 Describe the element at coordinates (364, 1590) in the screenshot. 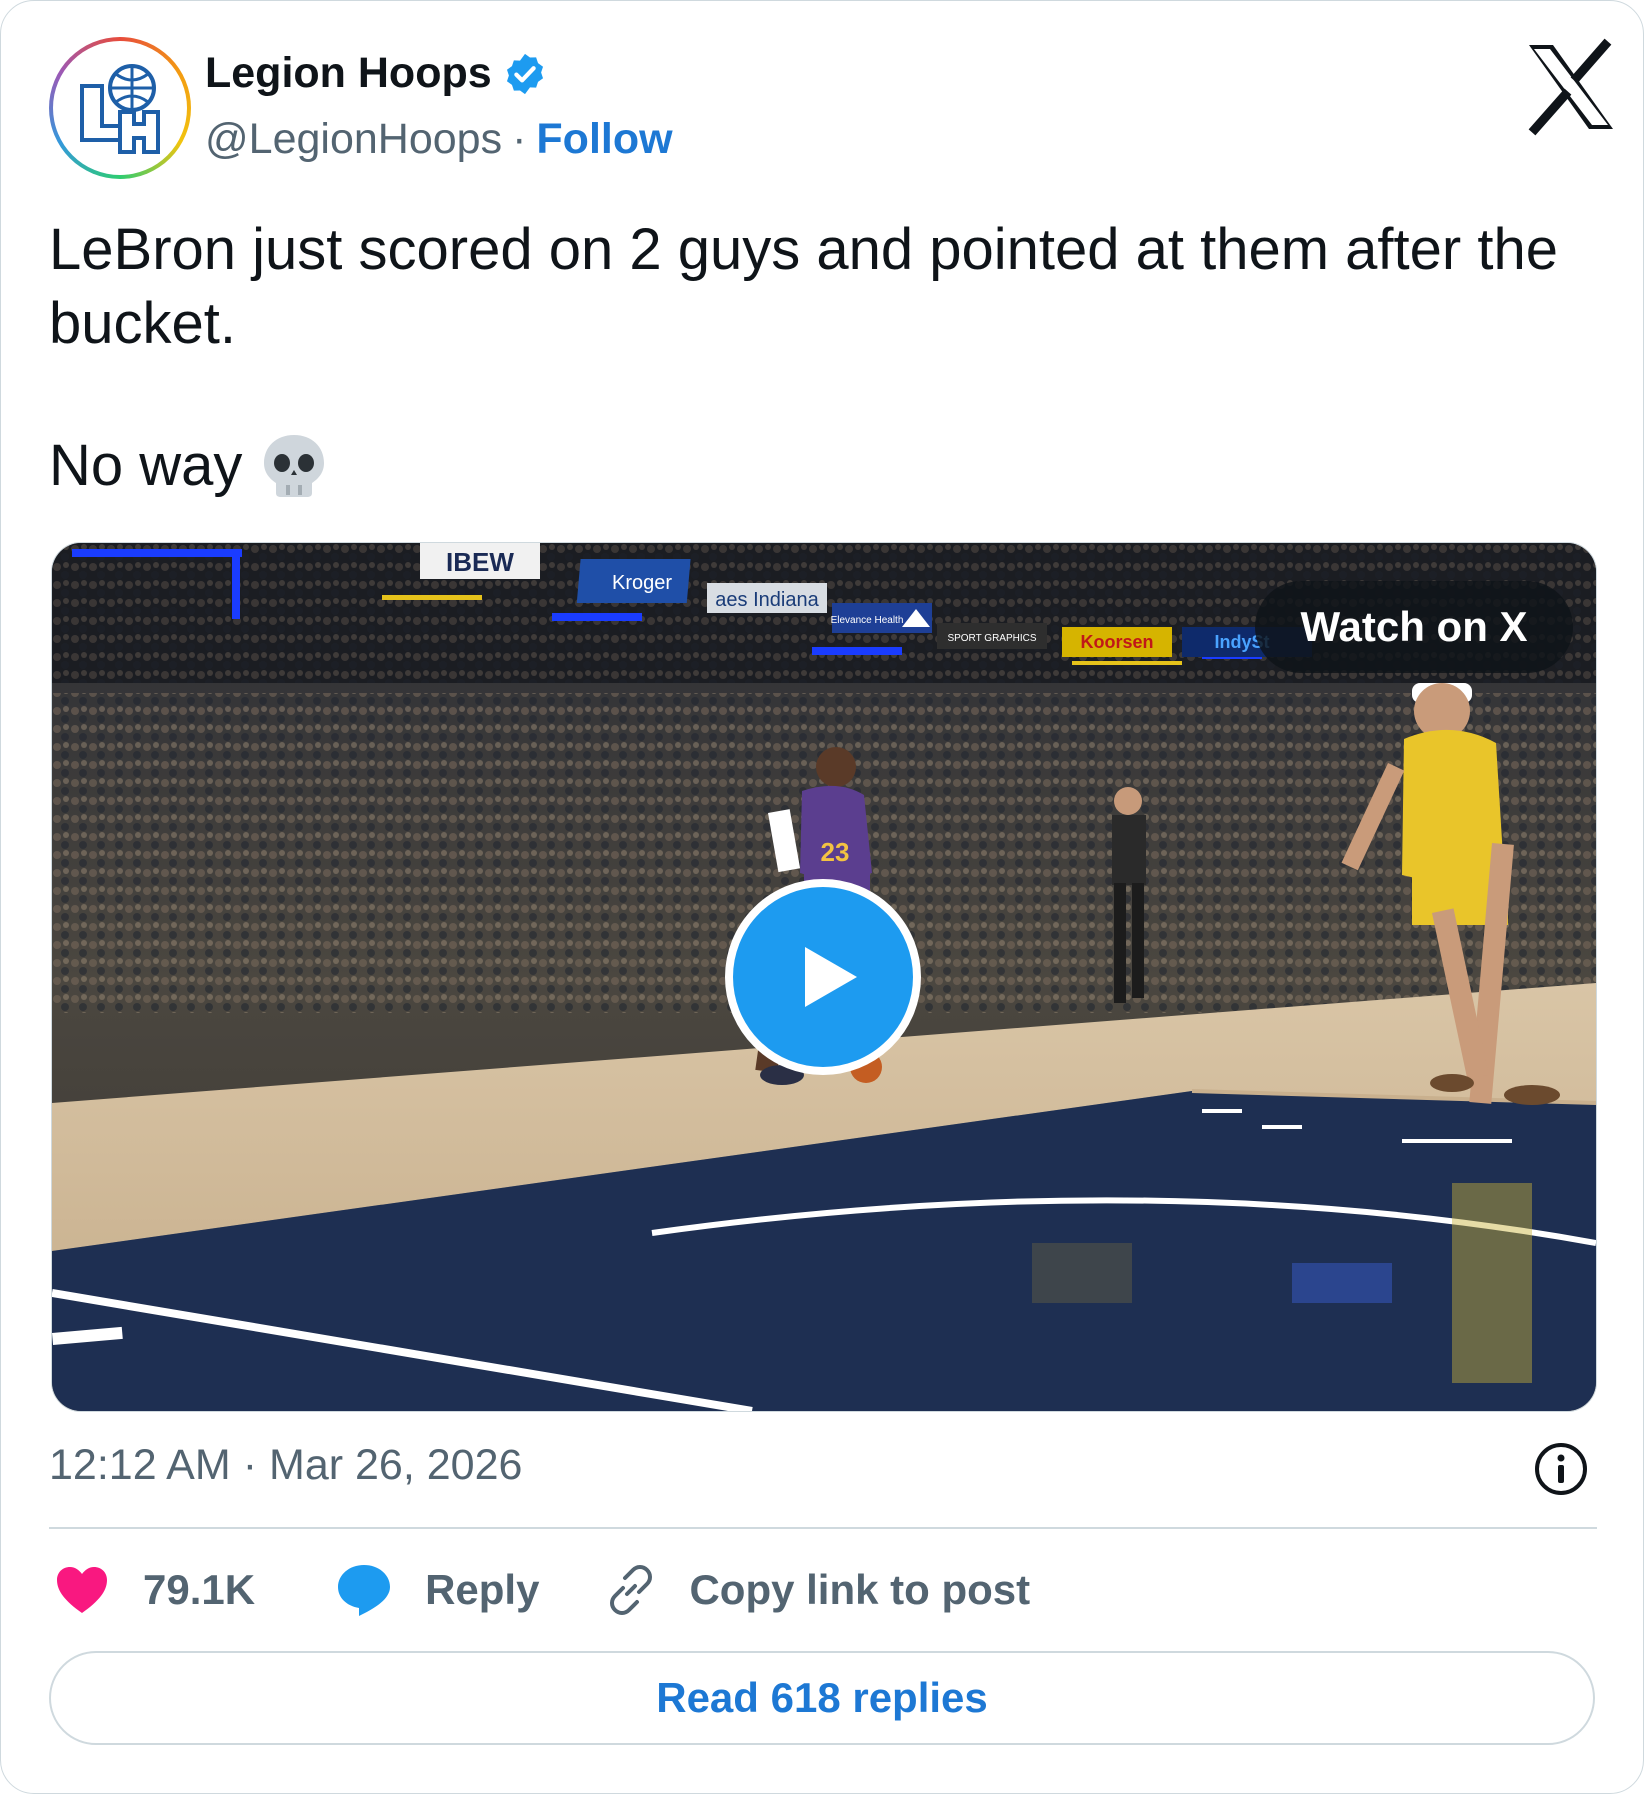

I see `reply-bubble-icon` at that location.